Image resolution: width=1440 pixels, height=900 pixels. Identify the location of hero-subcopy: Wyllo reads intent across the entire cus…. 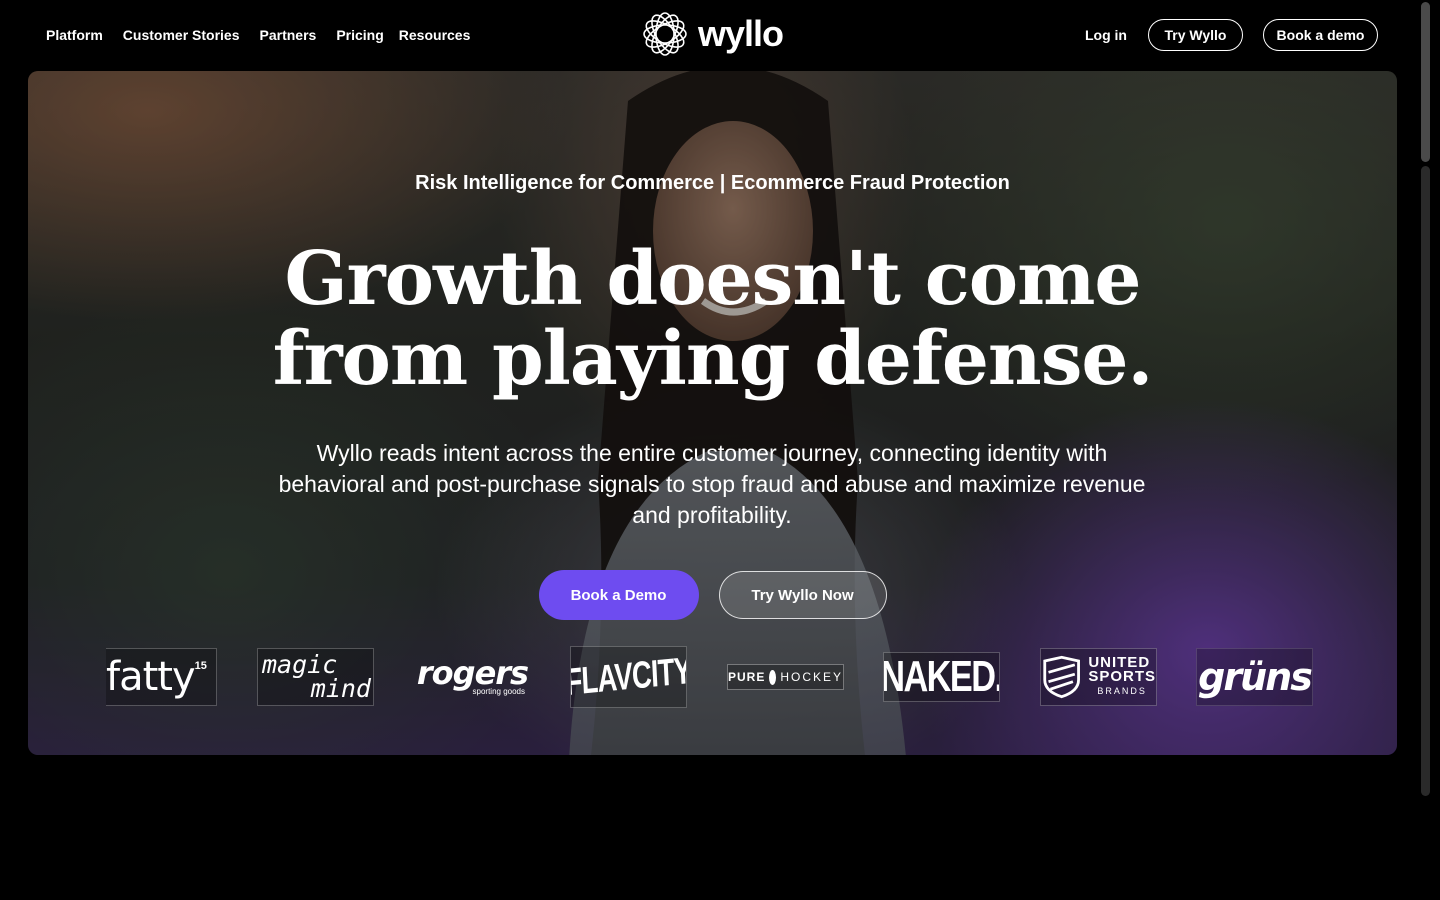
(712, 484).